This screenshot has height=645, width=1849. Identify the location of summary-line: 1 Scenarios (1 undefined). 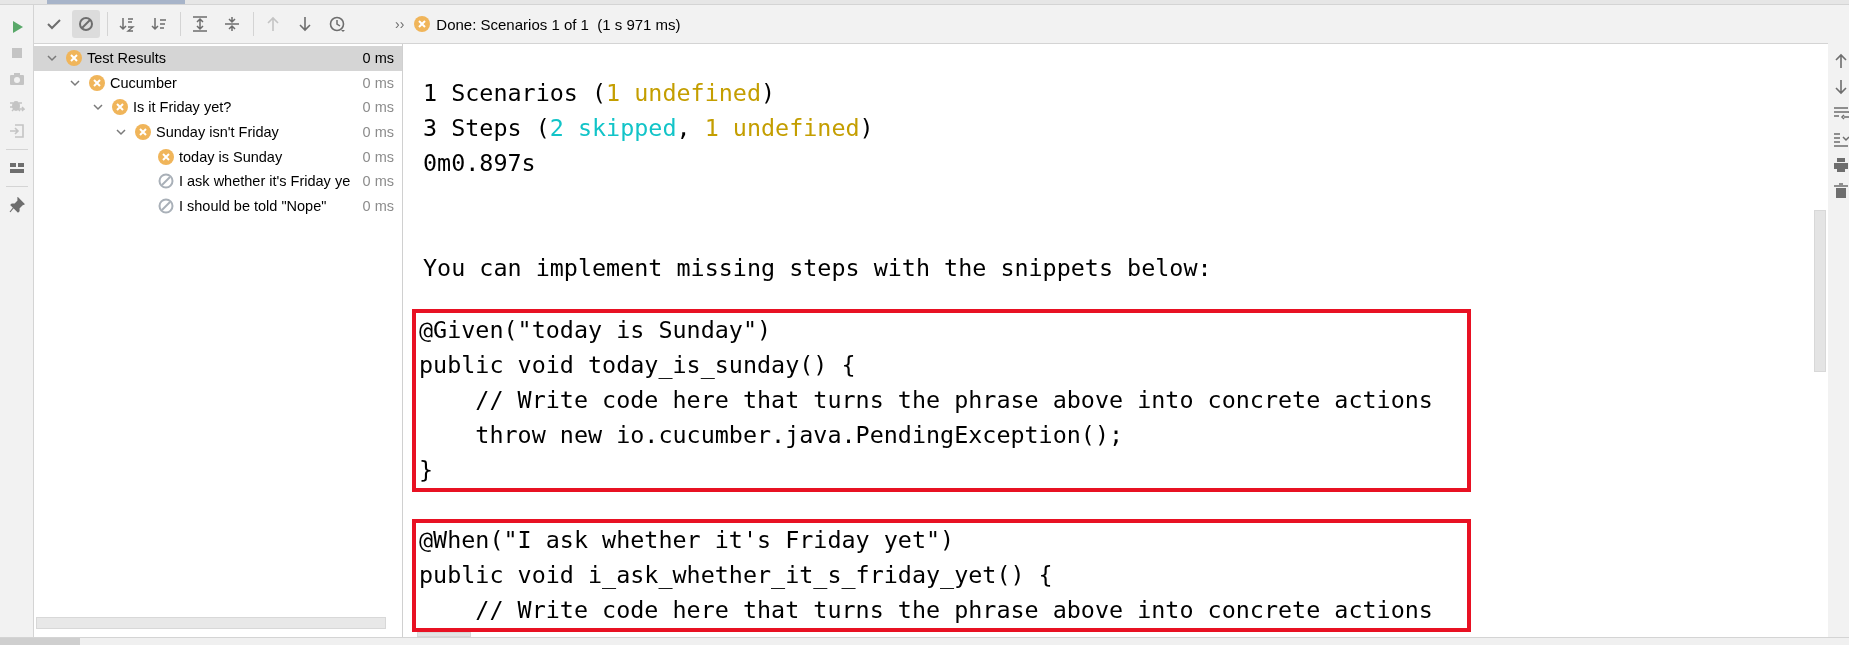
(599, 93).